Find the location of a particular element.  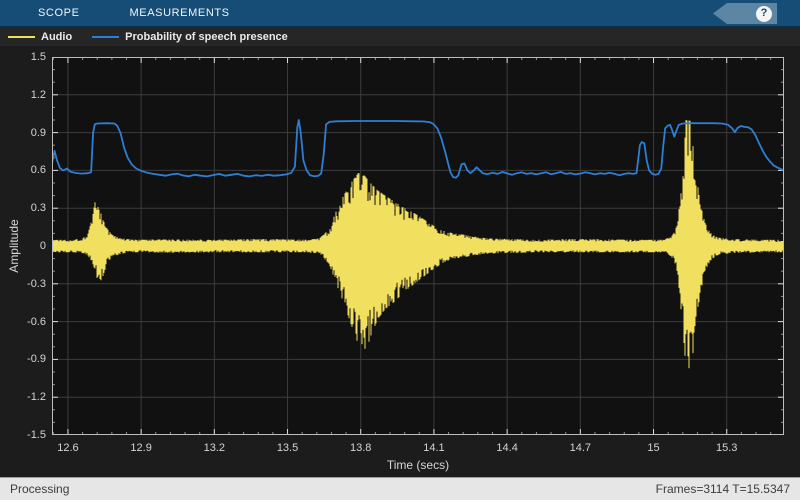

help-icon: ? is located at coordinates (764, 13).